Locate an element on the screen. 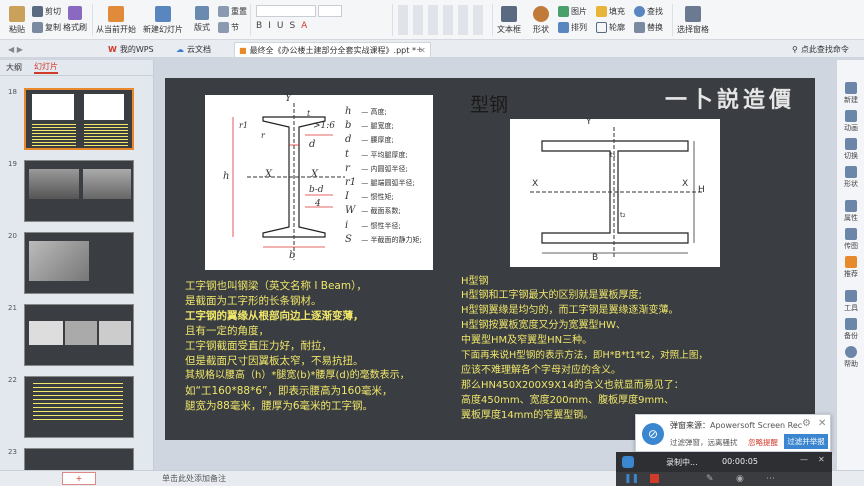 This screenshot has width=864, height=486. nav-arrows: ◀ ▶ is located at coordinates (15, 49).